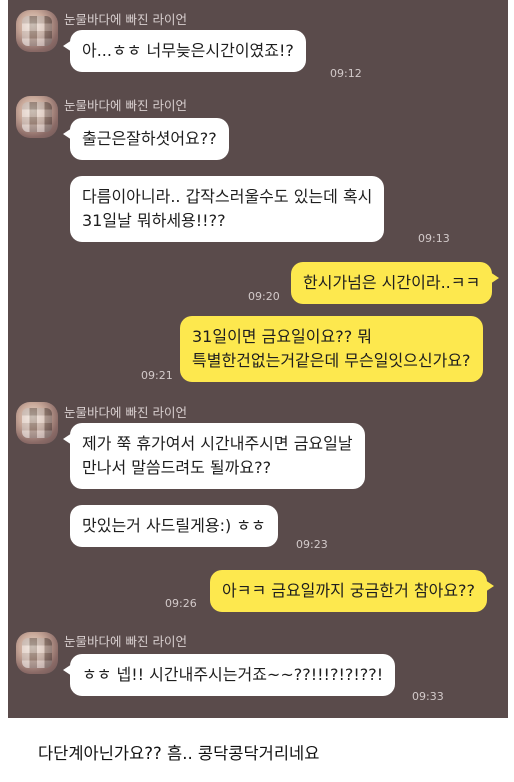 This screenshot has height=782, width=514. Describe the element at coordinates (214, 456) in the screenshot. I see `message-bubble-received: 제가 쭉 휴가여서 시간내주시면 금요일날 만나서 말씀드려도 될까요??` at that location.